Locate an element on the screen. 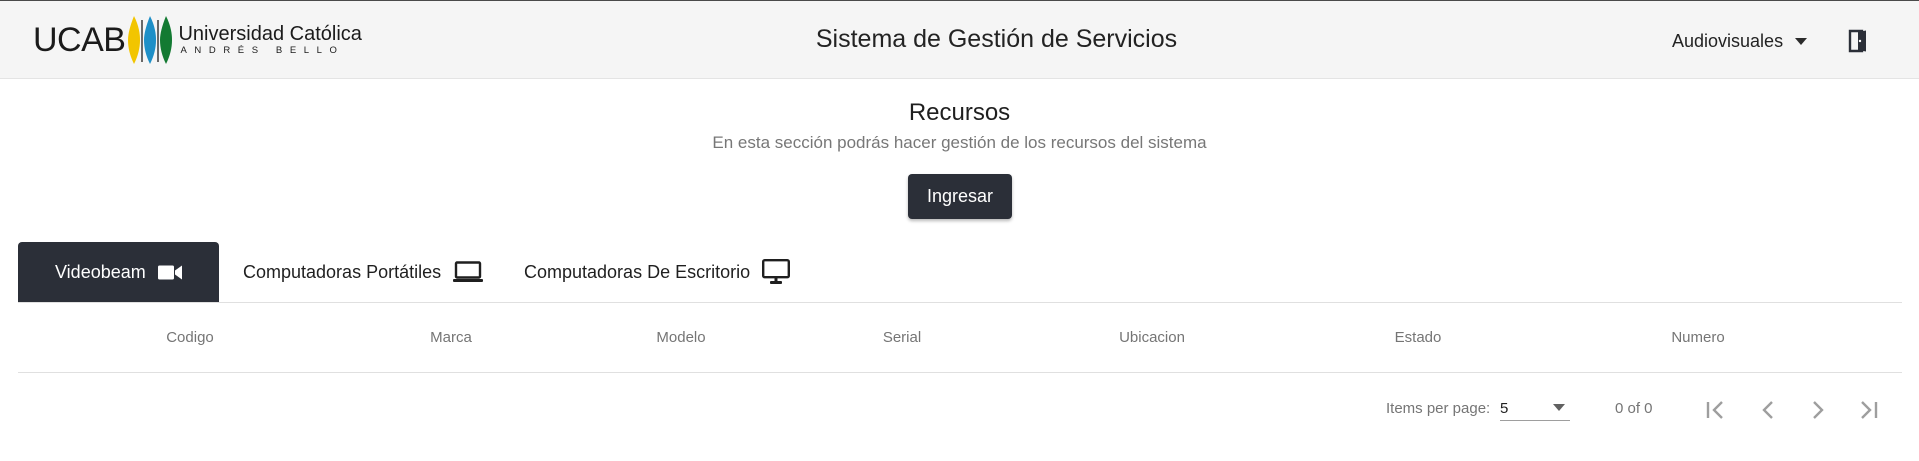 This screenshot has height=461, width=1919. last-page-button is located at coordinates (1867, 410).